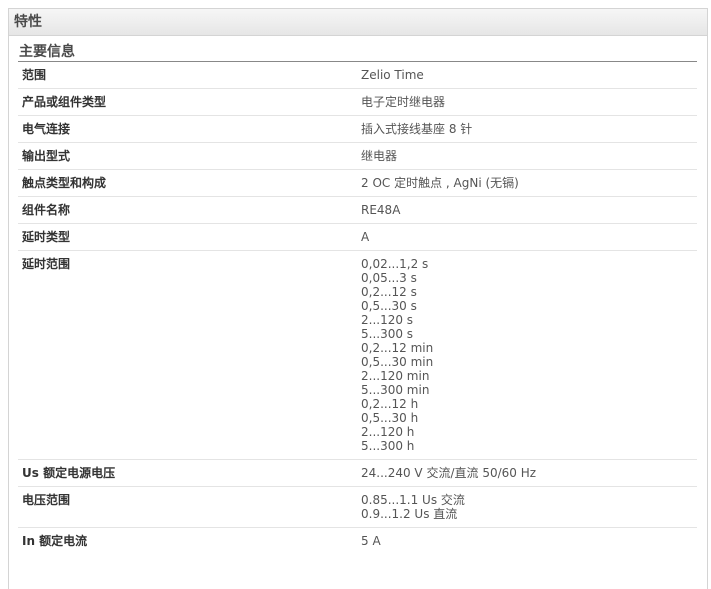 This screenshot has height=589, width=711. What do you see at coordinates (357, 75) in the screenshot?
I see `spec-row: 范围 Zelio Time` at bounding box center [357, 75].